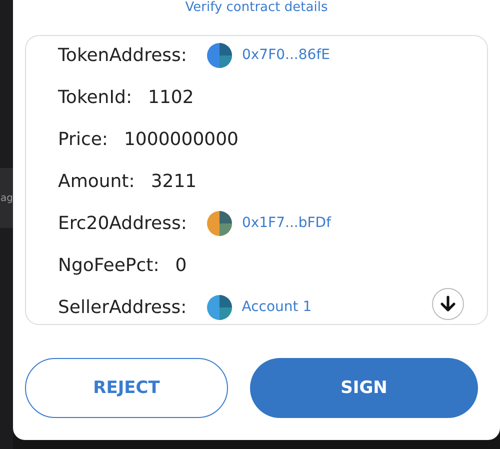 The height and width of the screenshot is (449, 500). I want to click on scroll-down-button, so click(448, 304).